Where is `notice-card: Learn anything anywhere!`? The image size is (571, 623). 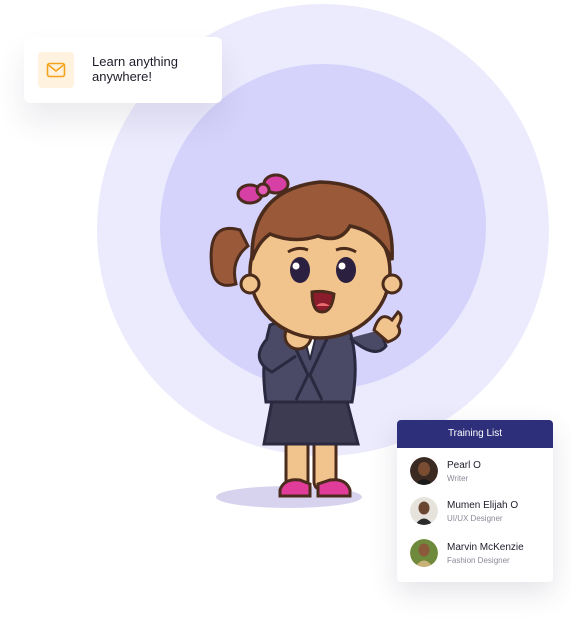
notice-card: Learn anything anywhere! is located at coordinates (123, 70).